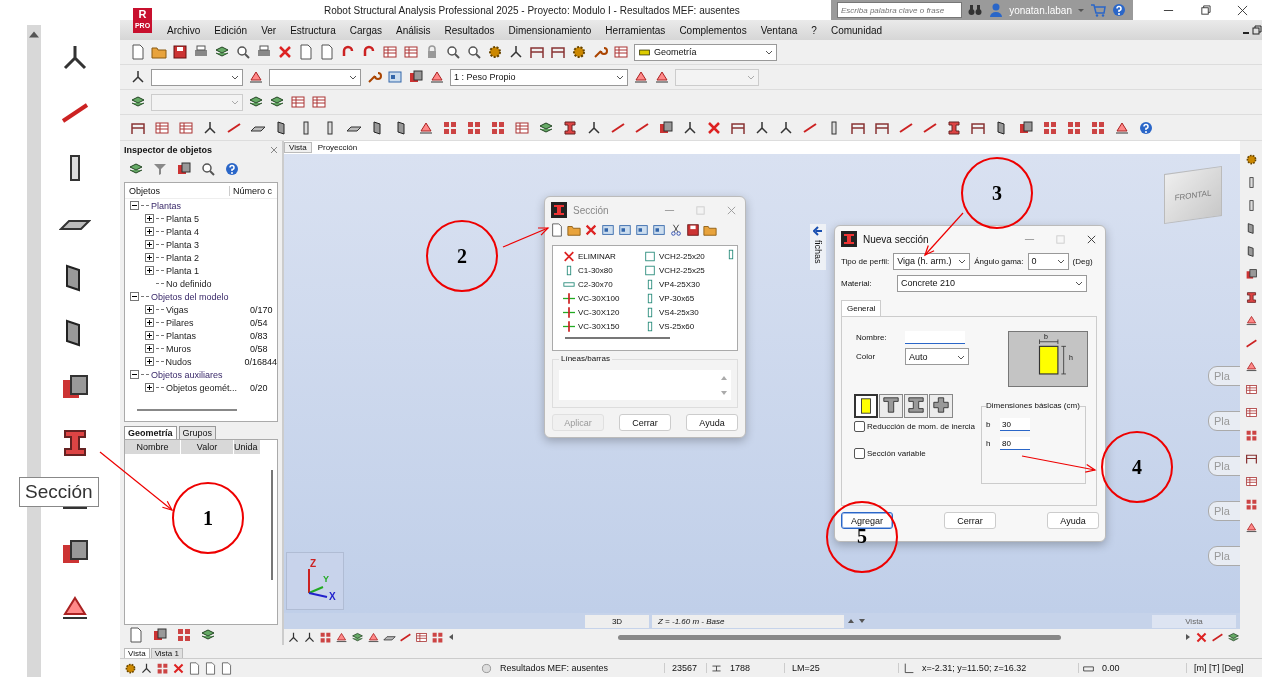 This screenshot has height=677, width=1262. I want to click on section-item: C2-30x70, so click(595, 284).